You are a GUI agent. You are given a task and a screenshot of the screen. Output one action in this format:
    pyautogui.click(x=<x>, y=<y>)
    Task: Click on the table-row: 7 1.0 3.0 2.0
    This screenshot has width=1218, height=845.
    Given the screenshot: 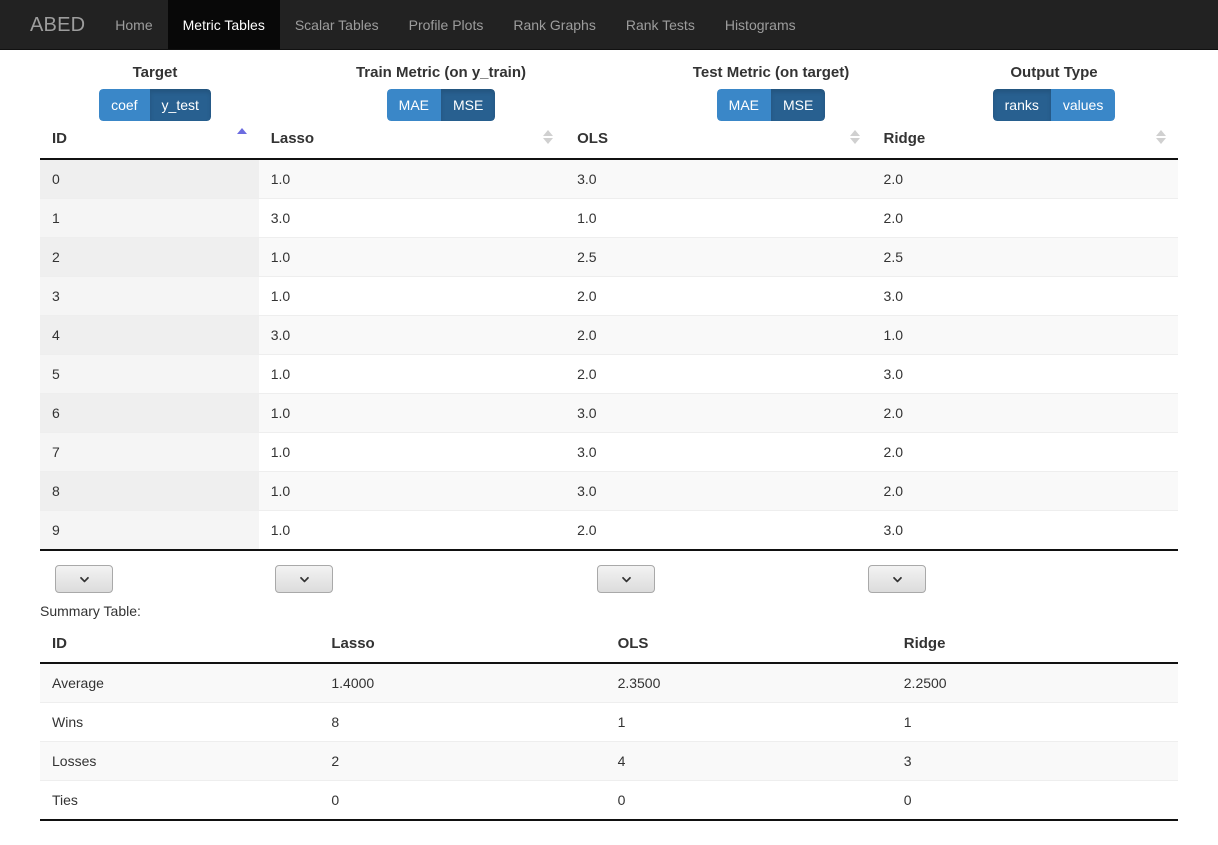 What is the action you would take?
    pyautogui.click(x=609, y=452)
    